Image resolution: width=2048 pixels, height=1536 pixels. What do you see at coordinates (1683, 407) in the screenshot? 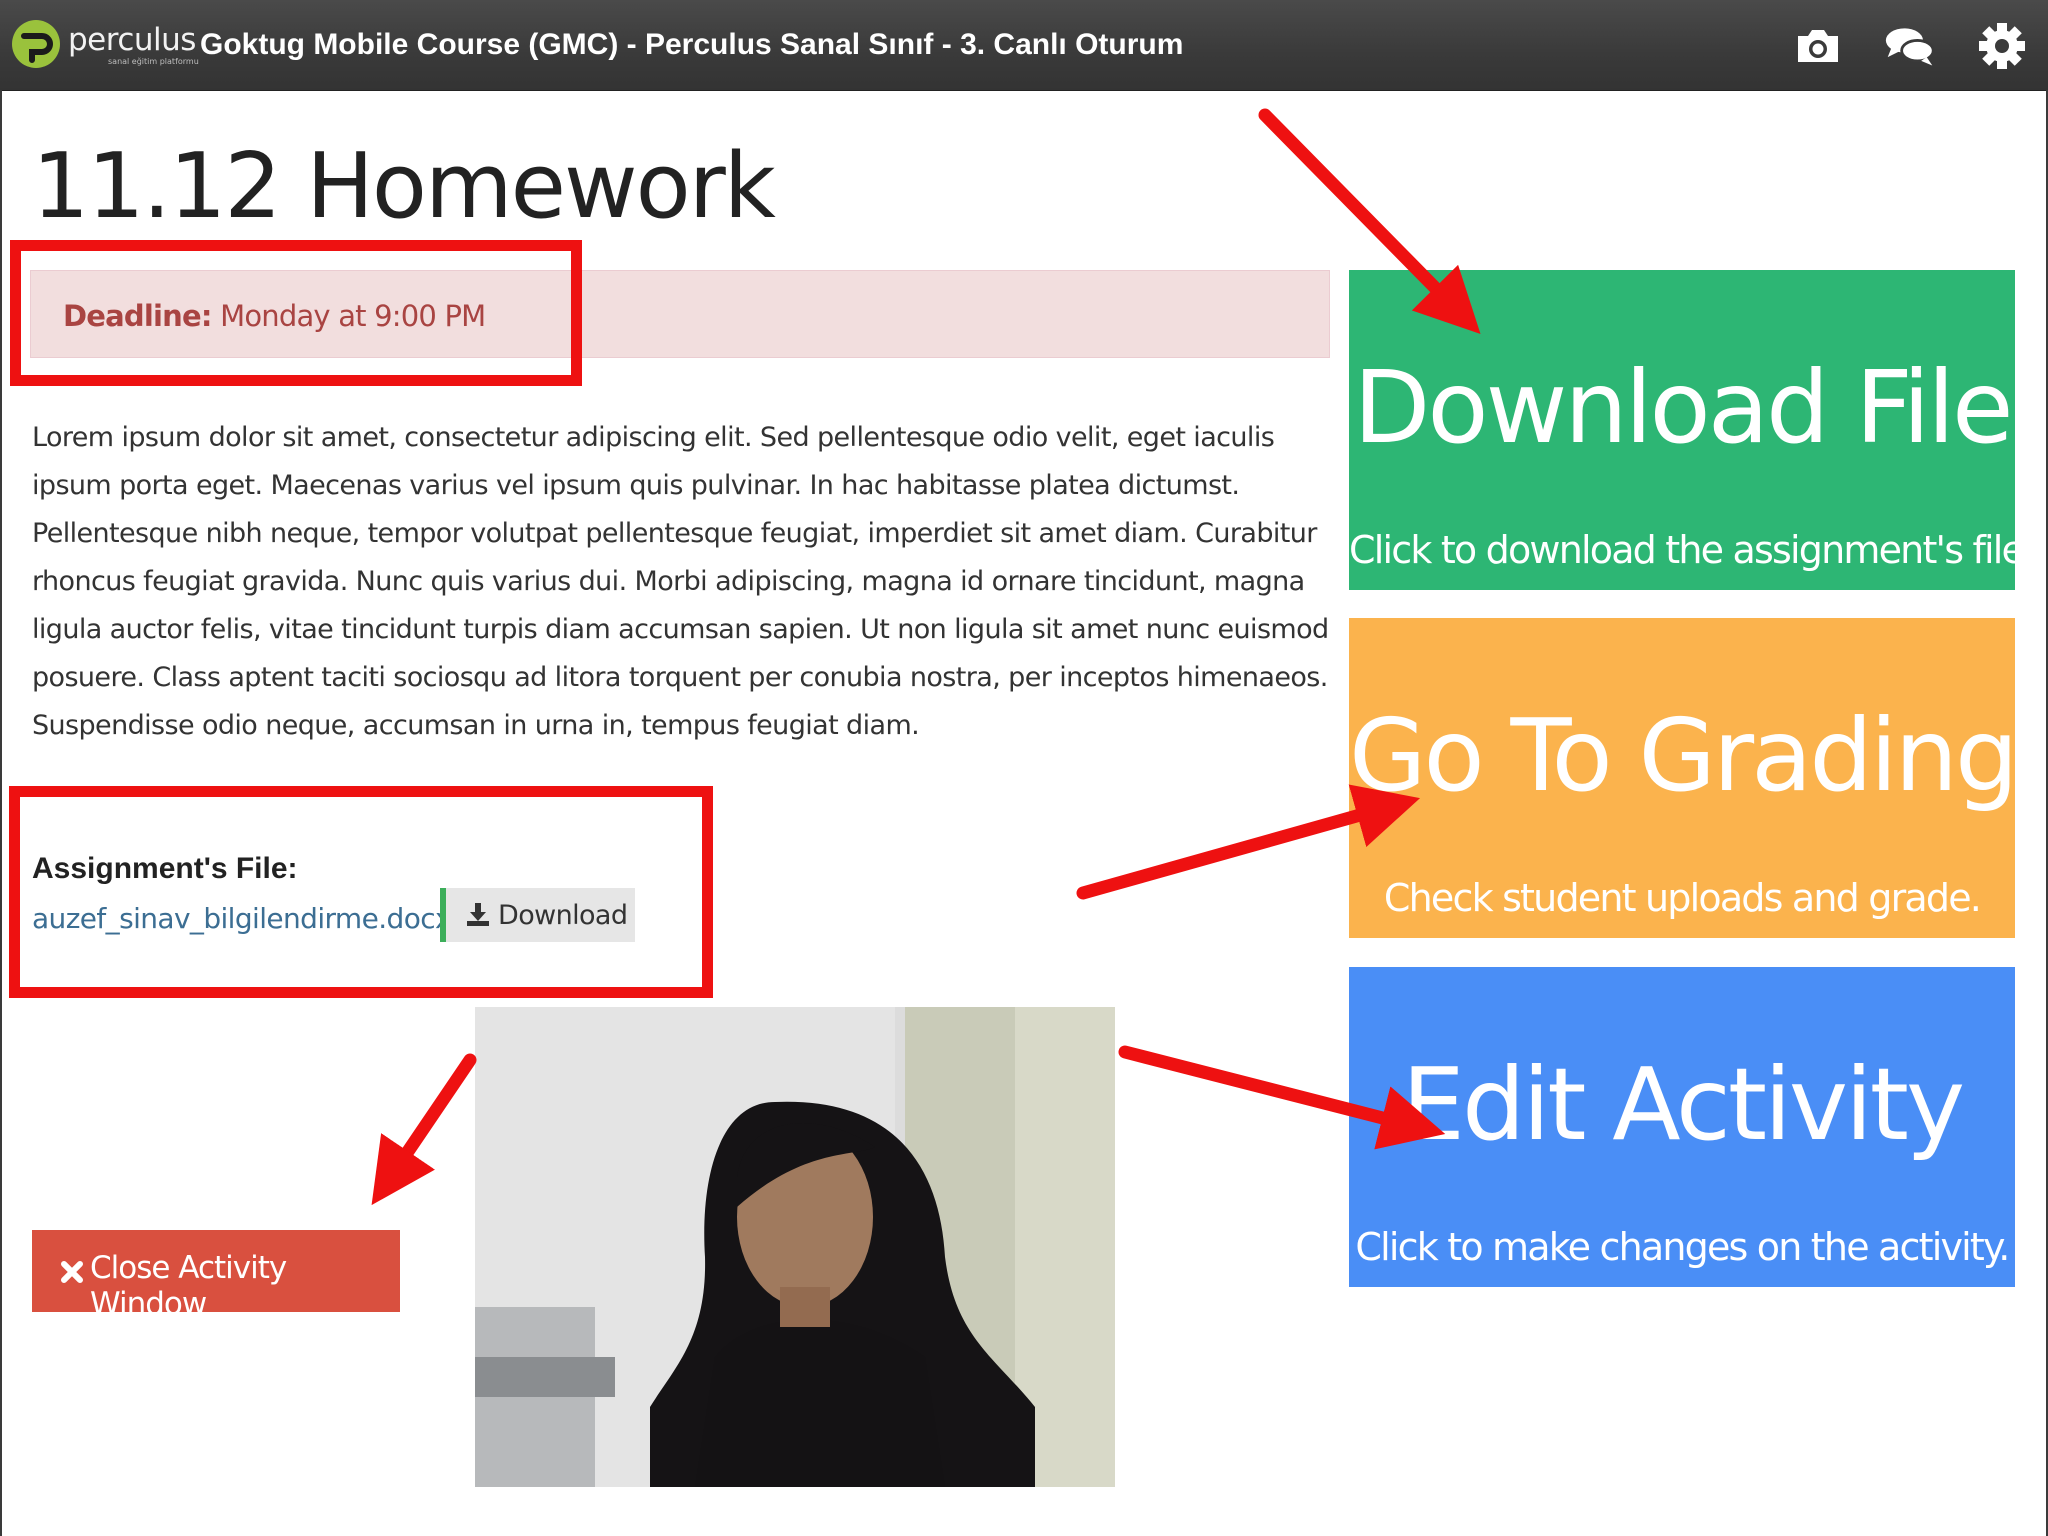
I see `download-file-title: Download File` at bounding box center [1683, 407].